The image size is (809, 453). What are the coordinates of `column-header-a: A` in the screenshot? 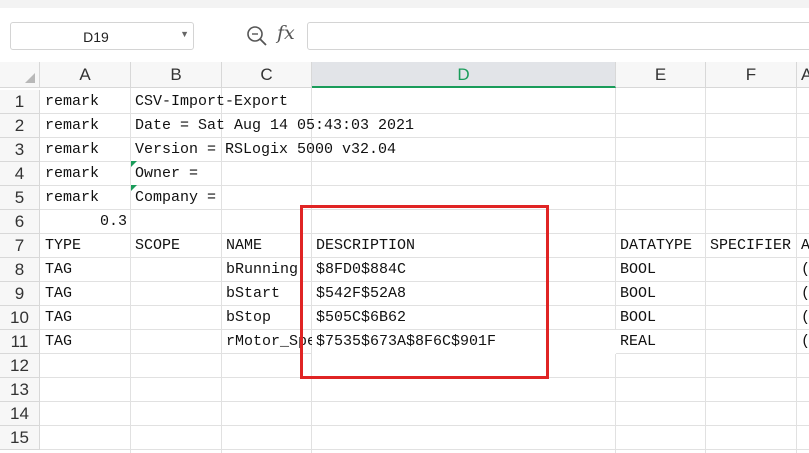 It's located at (85, 75).